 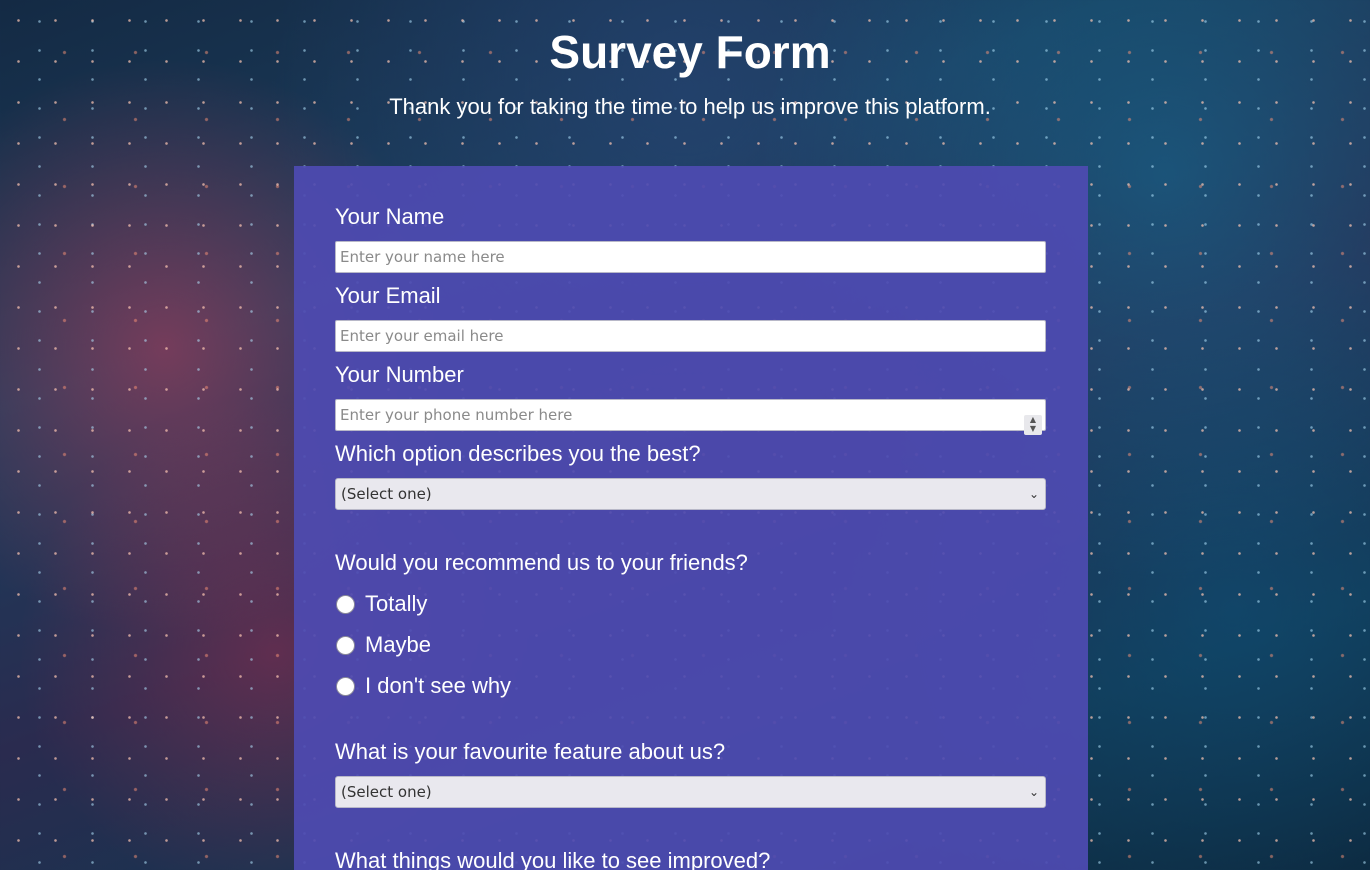 What do you see at coordinates (530, 751) in the screenshot?
I see `feature-label: What is your favourite feature about us?` at bounding box center [530, 751].